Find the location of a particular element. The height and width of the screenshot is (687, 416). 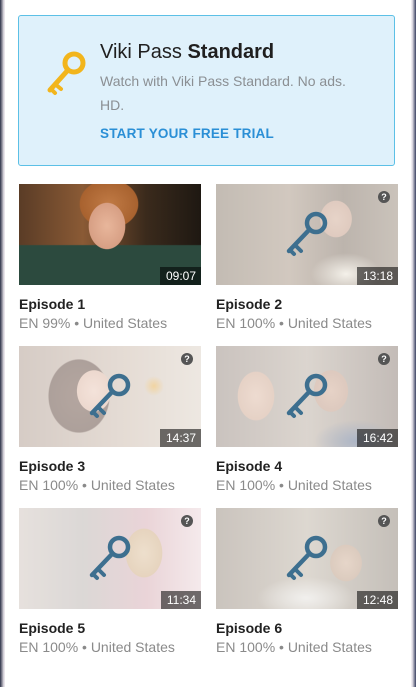

episode-title: Episode 5 is located at coordinates (52, 628).